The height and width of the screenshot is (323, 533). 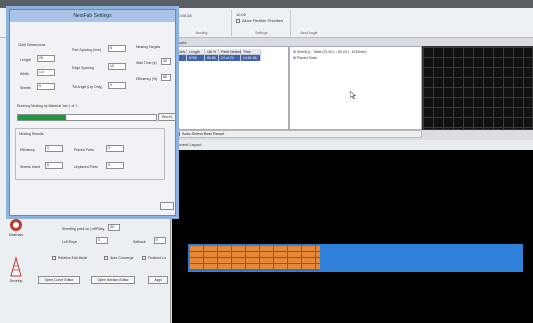 I want to click on luff-rope-input: 0, so click(x=102, y=240).